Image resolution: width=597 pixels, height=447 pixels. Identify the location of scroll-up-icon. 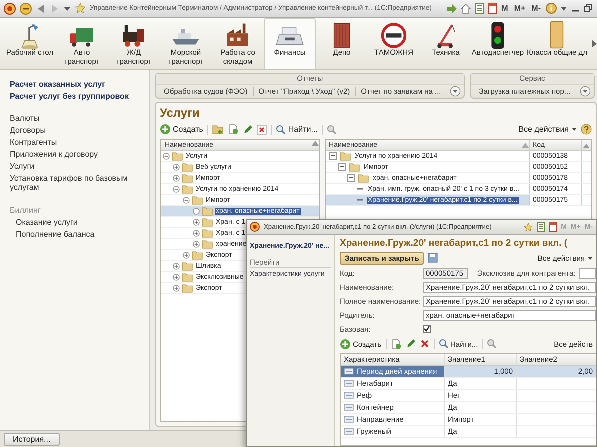
(586, 145).